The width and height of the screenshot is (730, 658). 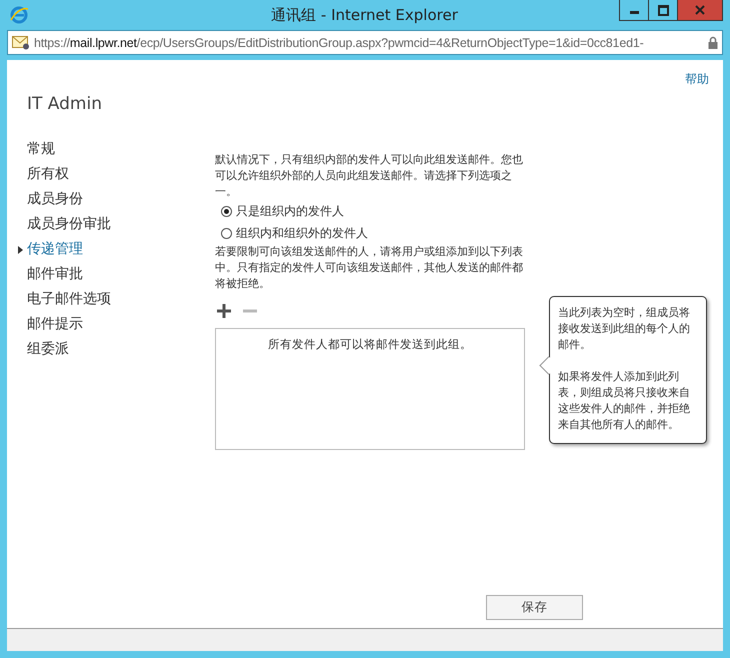 I want to click on sidebar-item: 所有权, so click(x=121, y=175).